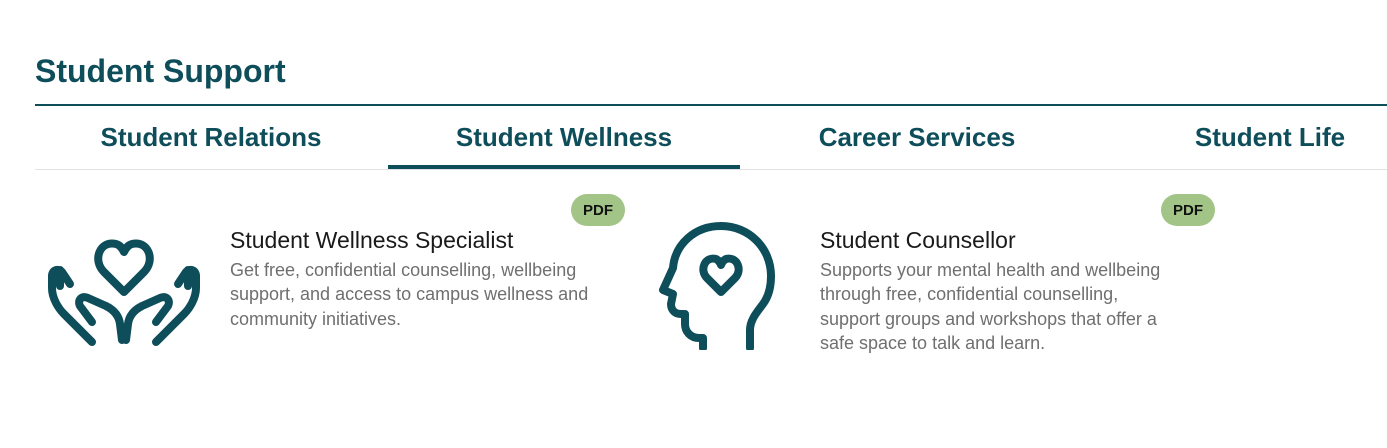  What do you see at coordinates (917, 137) in the screenshot?
I see `tab-career-services: Career Services` at bounding box center [917, 137].